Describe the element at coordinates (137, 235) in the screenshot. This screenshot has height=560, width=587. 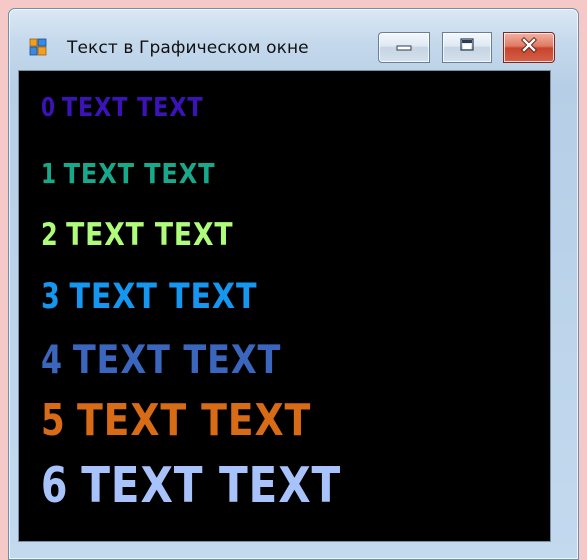
I see `text-line-2: 2 TEXT TEXT` at that location.